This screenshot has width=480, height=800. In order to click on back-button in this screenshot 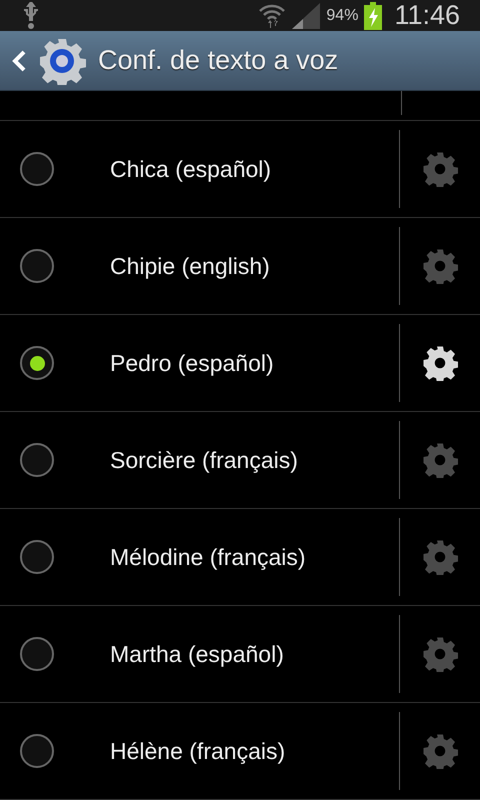, I will do `click(19, 61)`.